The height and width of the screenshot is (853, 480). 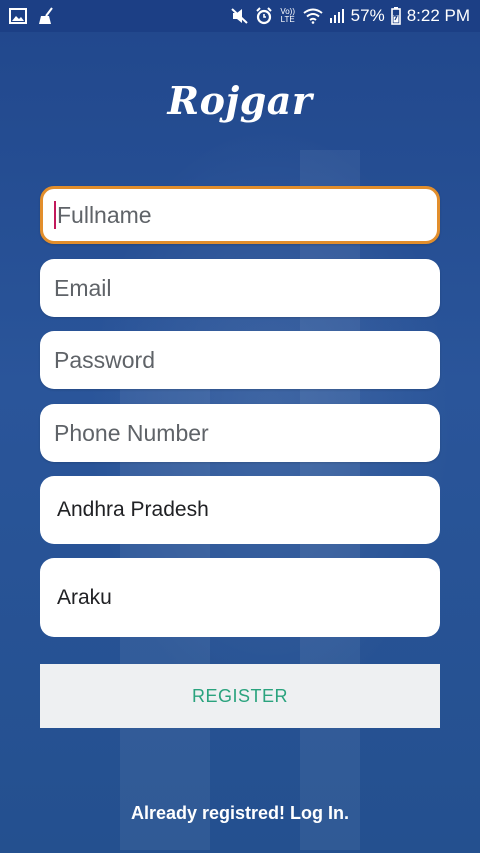 I want to click on battery-icon, so click(x=395, y=16).